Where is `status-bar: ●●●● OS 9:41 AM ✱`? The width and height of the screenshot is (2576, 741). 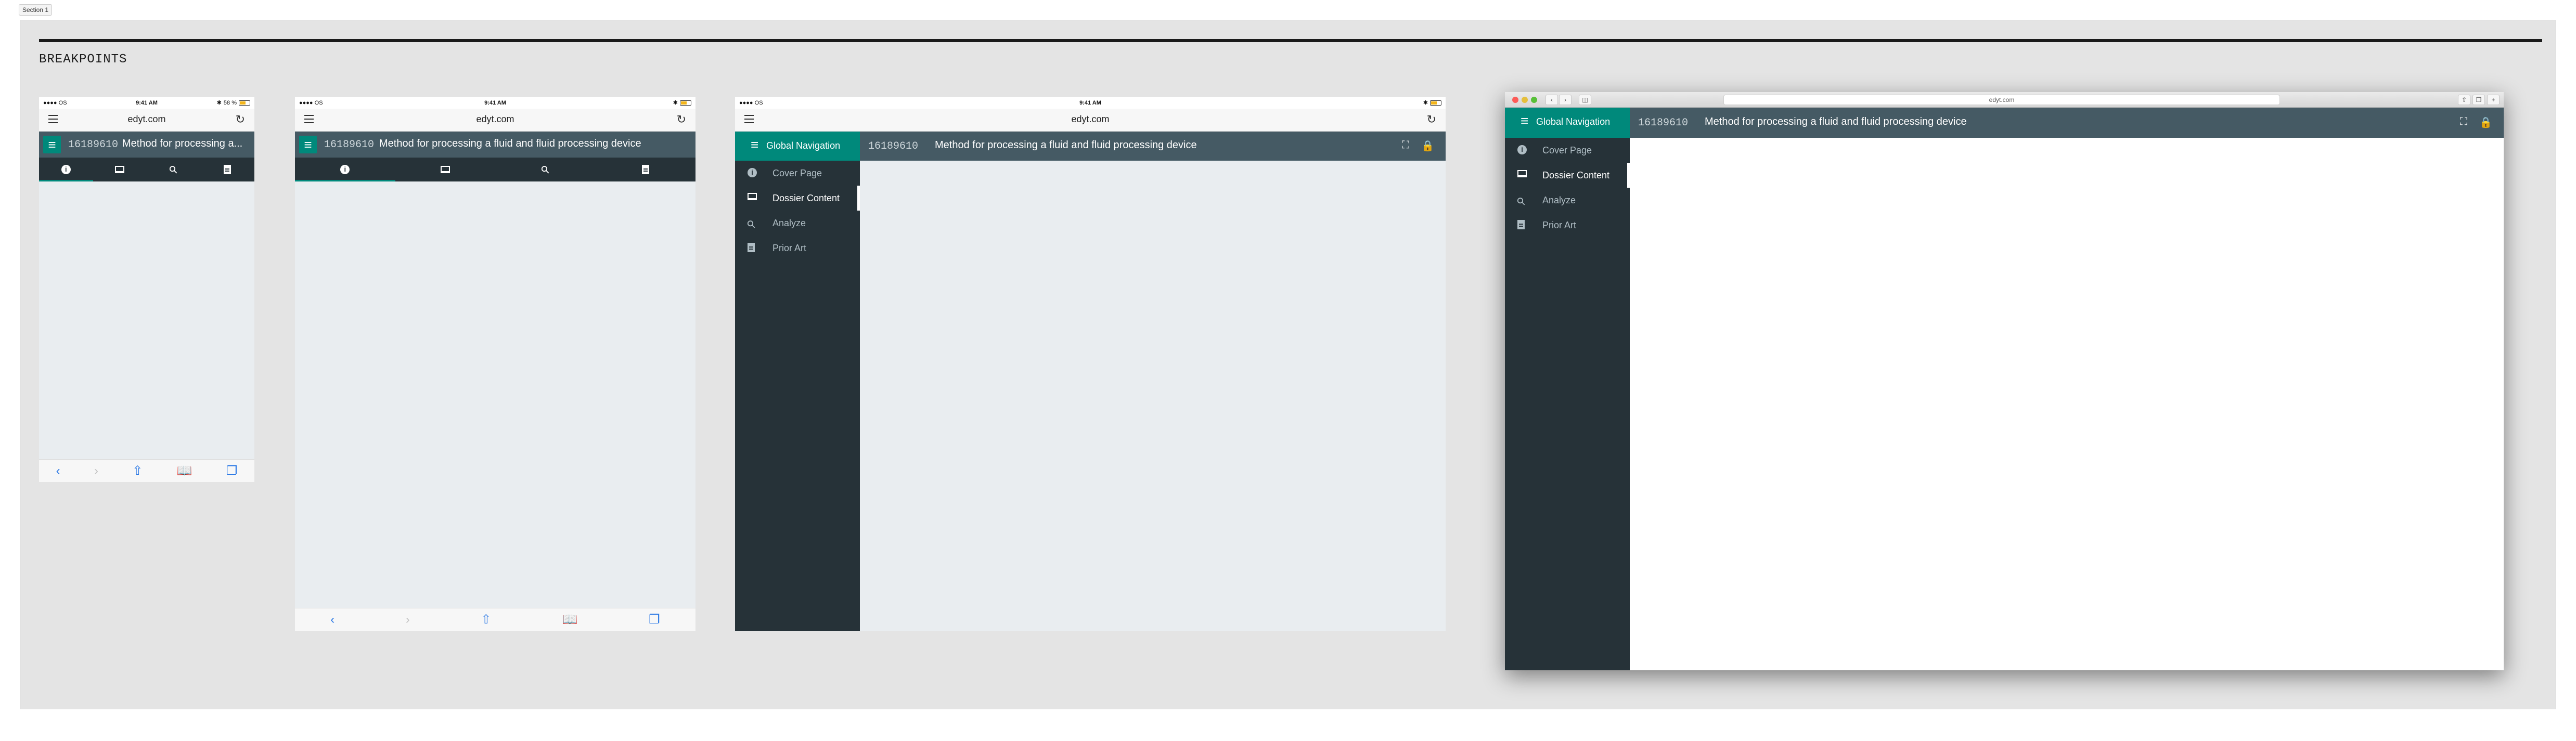
status-bar: ●●●● OS 9:41 AM ✱ is located at coordinates (495, 103).